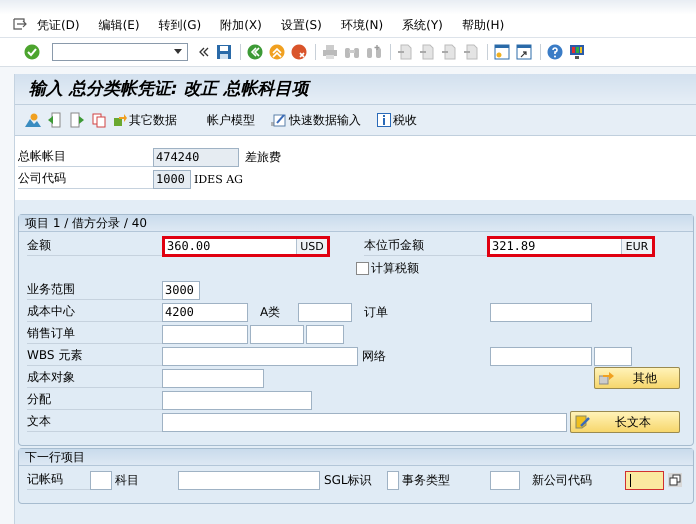 This screenshot has width=696, height=524. I want to click on print-icon, so click(330, 52).